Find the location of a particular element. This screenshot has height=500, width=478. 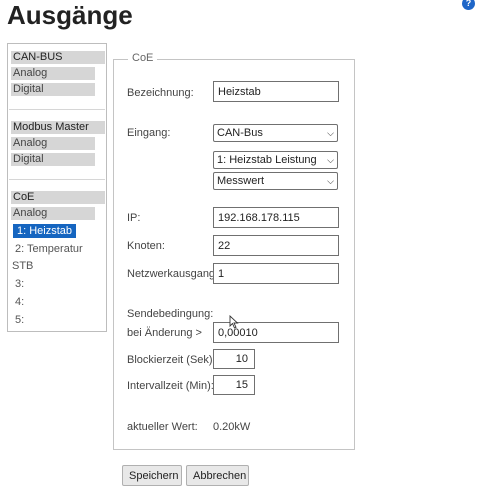

eingang-source-value: CAN-Bus is located at coordinates (240, 133).